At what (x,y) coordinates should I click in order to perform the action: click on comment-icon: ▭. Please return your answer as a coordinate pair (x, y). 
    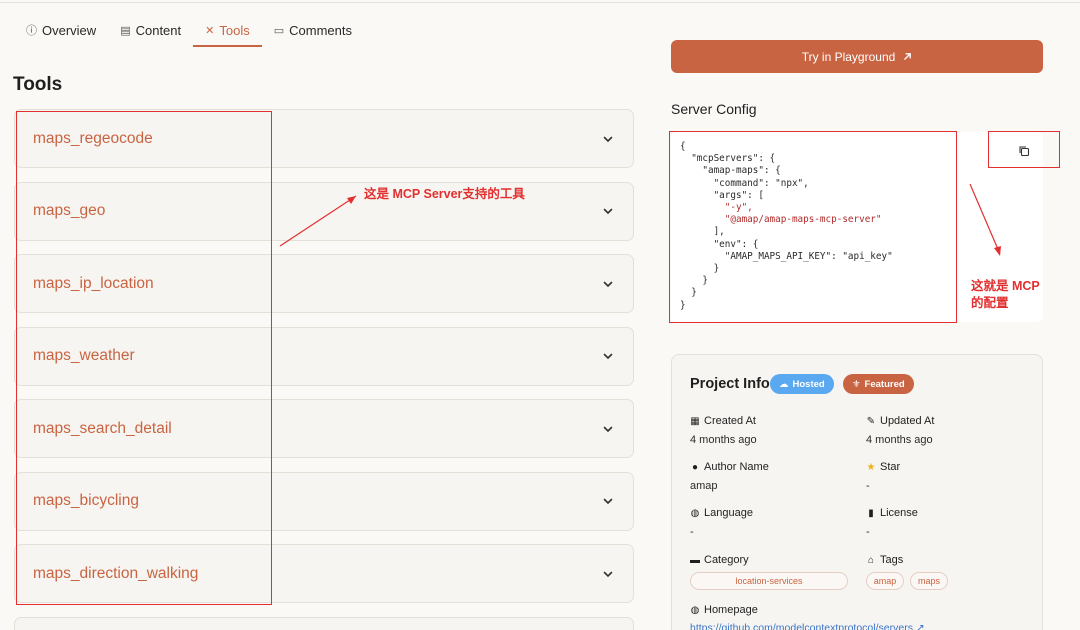
    Looking at the image, I should click on (279, 30).